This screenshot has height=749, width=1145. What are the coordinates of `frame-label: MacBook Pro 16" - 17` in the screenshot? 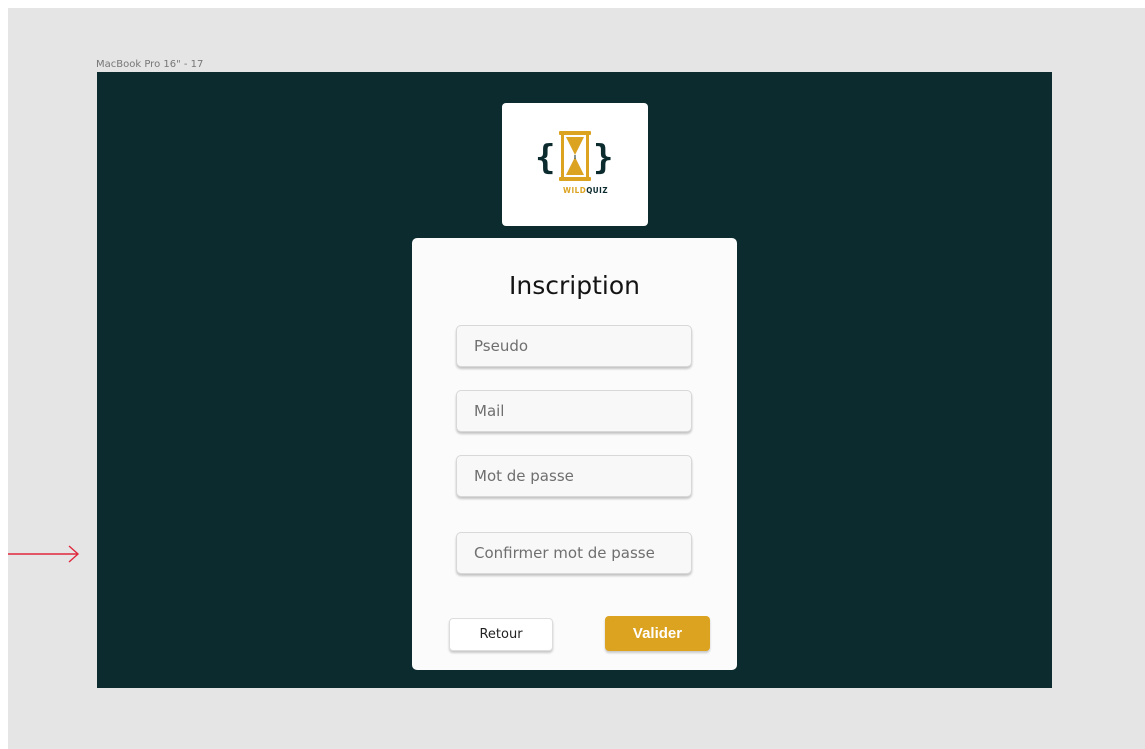 It's located at (149, 64).